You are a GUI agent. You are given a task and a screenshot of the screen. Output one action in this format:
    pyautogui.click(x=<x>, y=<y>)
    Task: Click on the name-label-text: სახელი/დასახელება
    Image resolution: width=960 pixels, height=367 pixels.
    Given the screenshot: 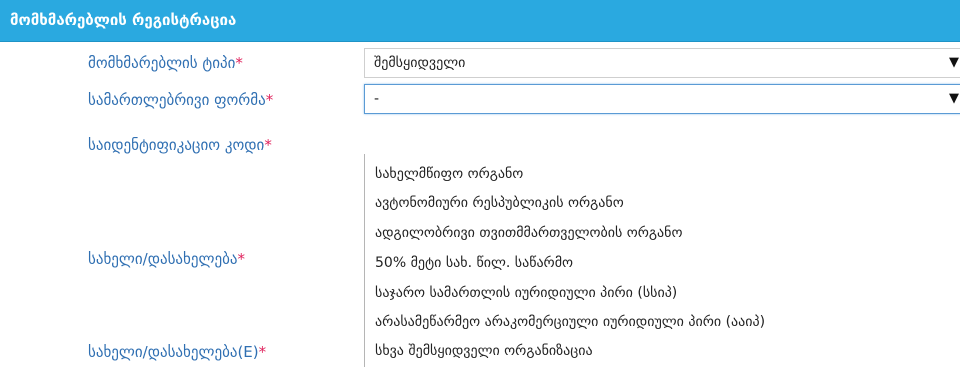 What is the action you would take?
    pyautogui.click(x=163, y=259)
    